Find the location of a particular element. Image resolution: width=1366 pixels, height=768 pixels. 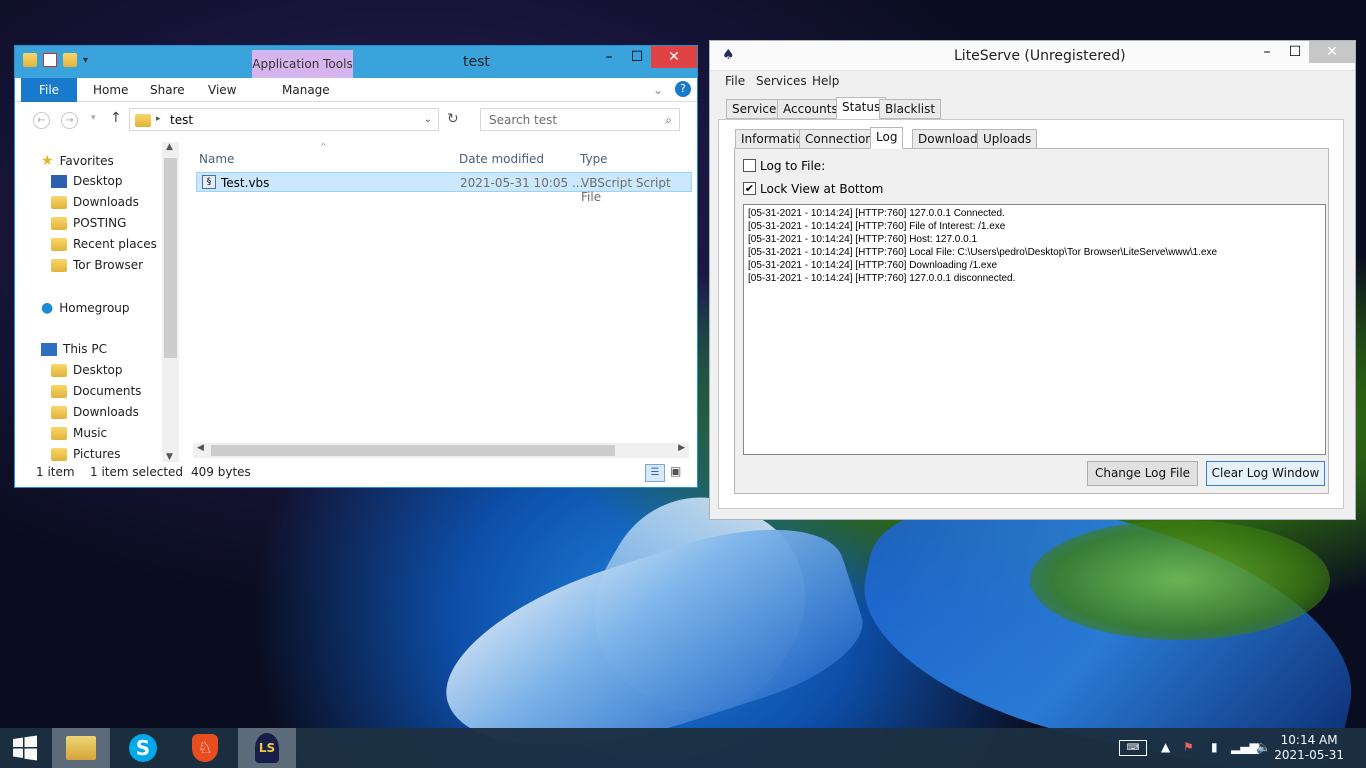

log-to-file-label: Log to File: is located at coordinates (793, 166).